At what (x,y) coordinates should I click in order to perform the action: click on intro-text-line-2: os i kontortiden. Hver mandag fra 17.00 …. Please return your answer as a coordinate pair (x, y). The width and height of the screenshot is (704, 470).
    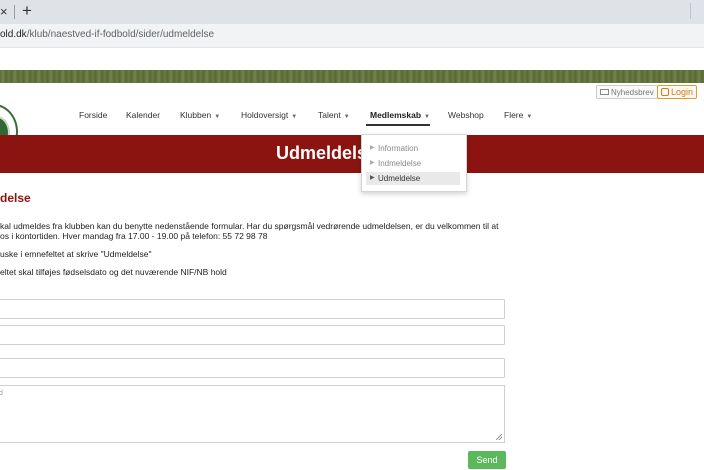
    Looking at the image, I should click on (134, 236).